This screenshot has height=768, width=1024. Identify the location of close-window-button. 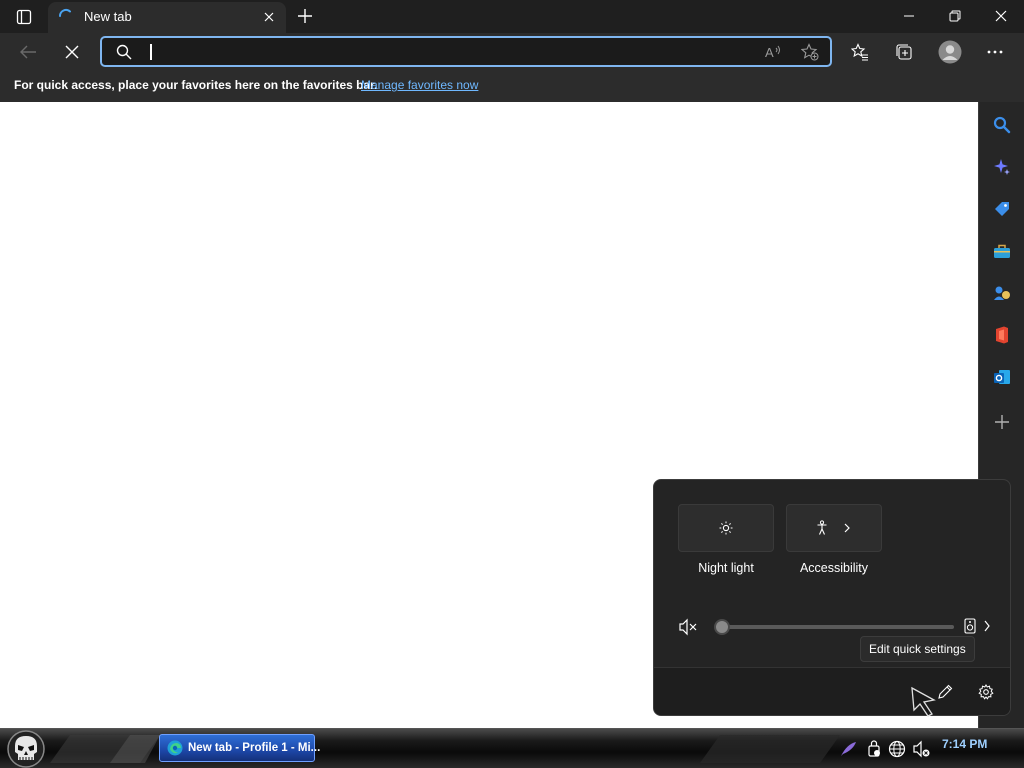
(1001, 16).